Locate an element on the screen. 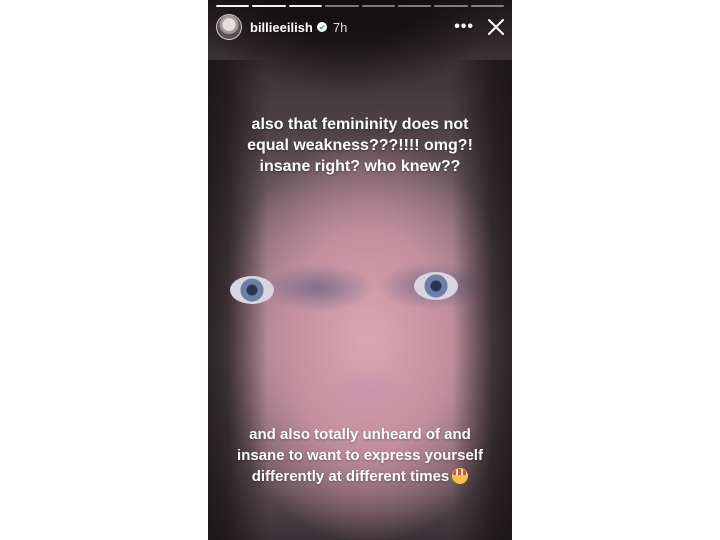 The height and width of the screenshot is (540, 720). username: billieeilish is located at coordinates (281, 27).